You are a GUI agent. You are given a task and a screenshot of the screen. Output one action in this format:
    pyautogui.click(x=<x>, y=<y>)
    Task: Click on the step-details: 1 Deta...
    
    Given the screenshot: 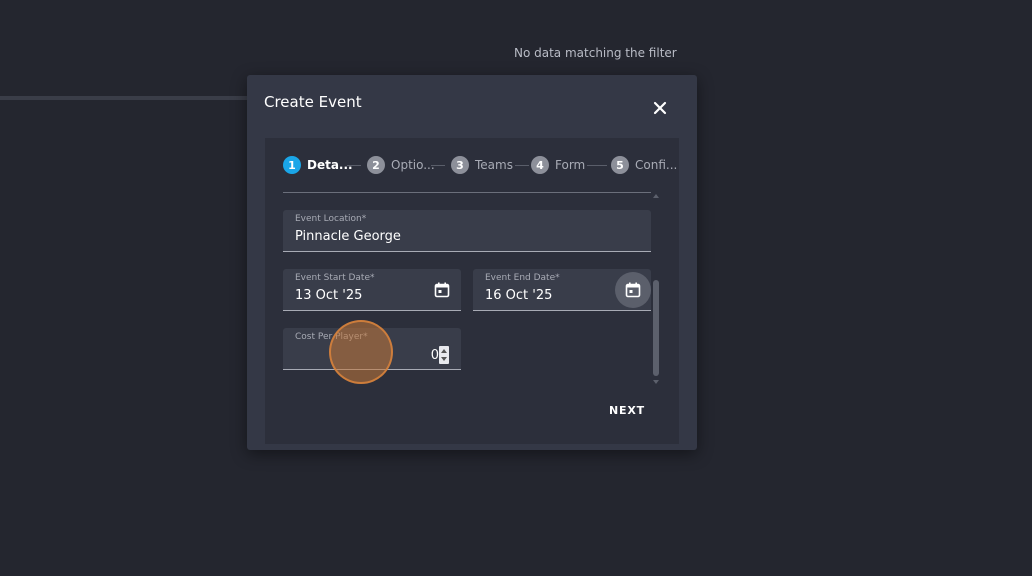 What is the action you would take?
    pyautogui.click(x=318, y=165)
    